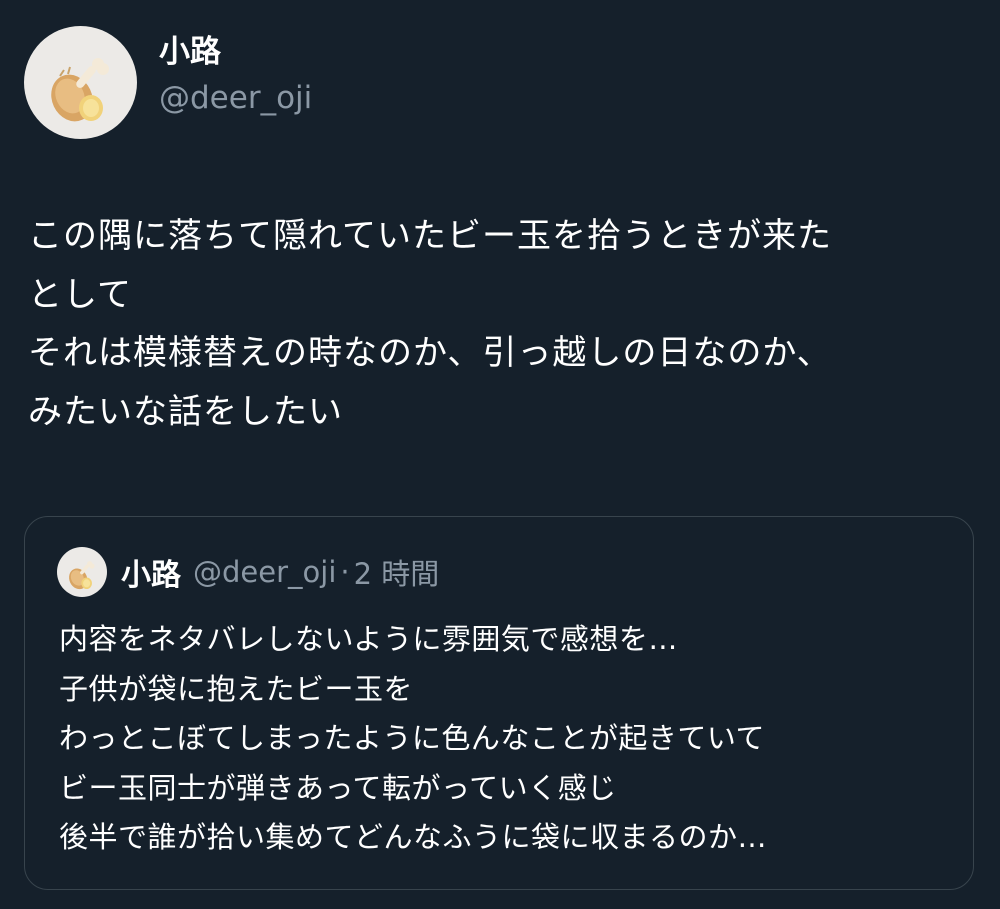 The height and width of the screenshot is (909, 1000). What do you see at coordinates (151, 575) in the screenshot?
I see `quoted-display-name: 小路` at bounding box center [151, 575].